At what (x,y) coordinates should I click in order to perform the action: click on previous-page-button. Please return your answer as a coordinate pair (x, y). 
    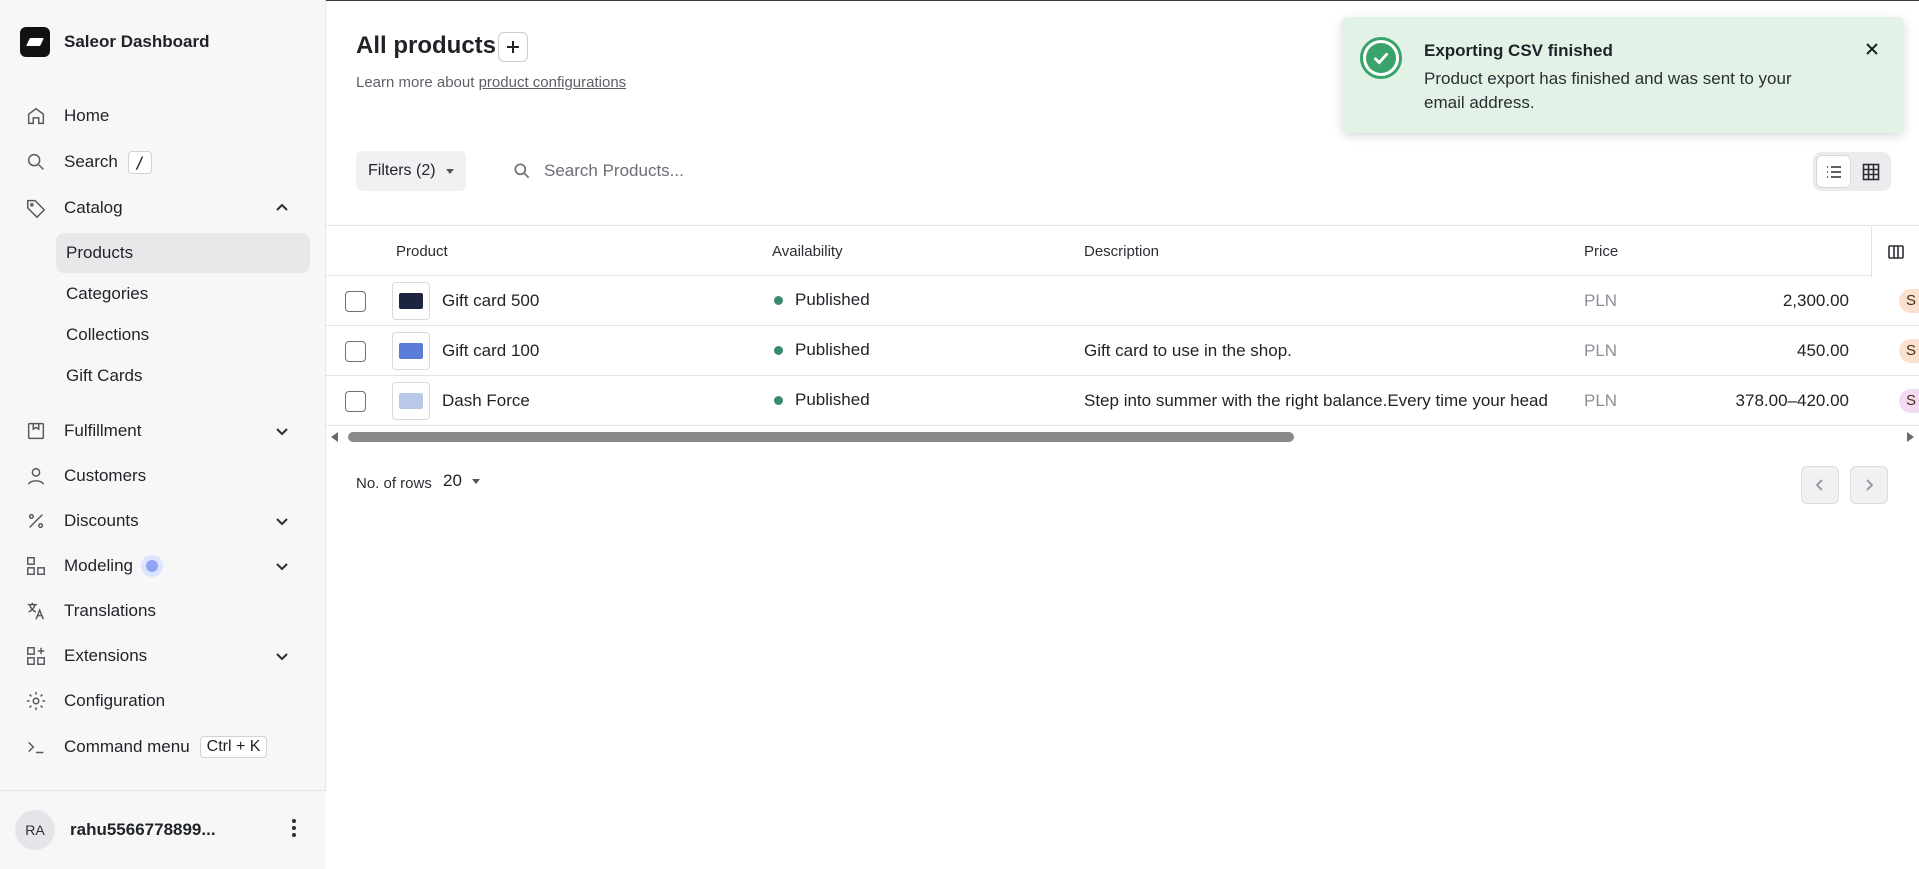
    Looking at the image, I should click on (1820, 485).